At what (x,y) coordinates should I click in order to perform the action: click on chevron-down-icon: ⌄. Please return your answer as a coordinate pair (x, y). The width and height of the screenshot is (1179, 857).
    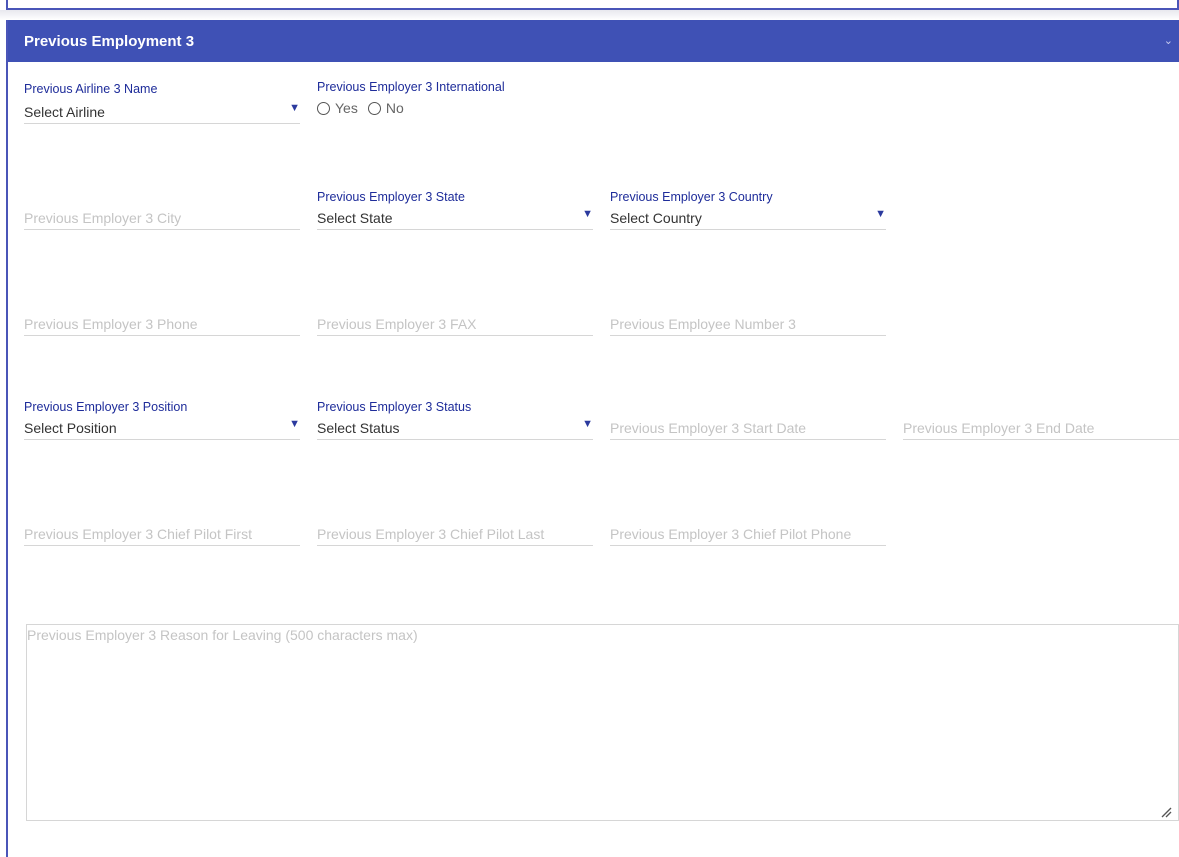
    Looking at the image, I should click on (1168, 40).